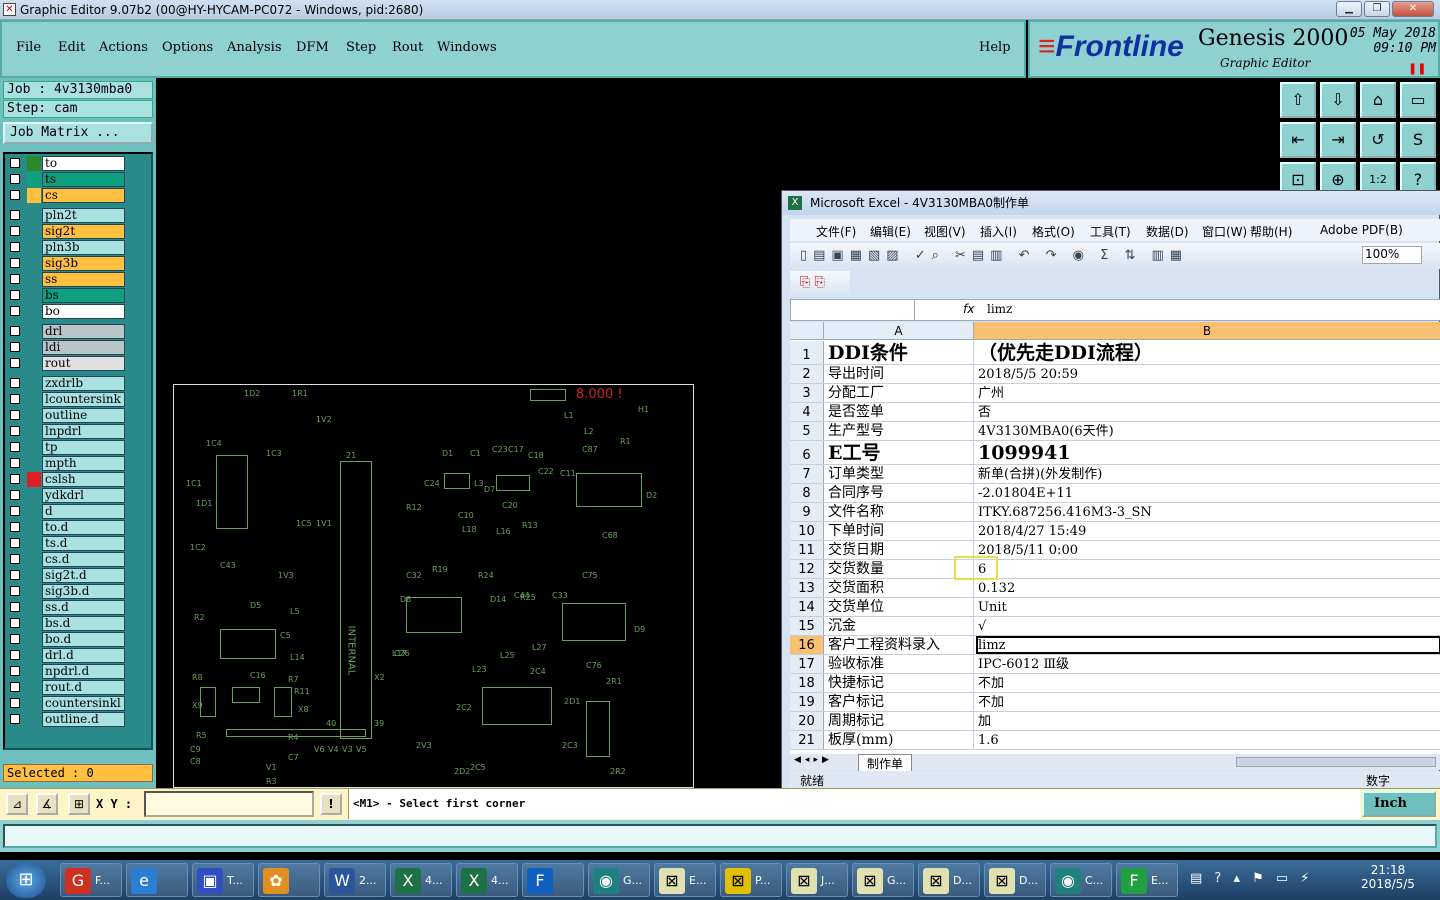 The width and height of the screenshot is (1440, 900). I want to click on layer-name: drl, so click(83, 331).